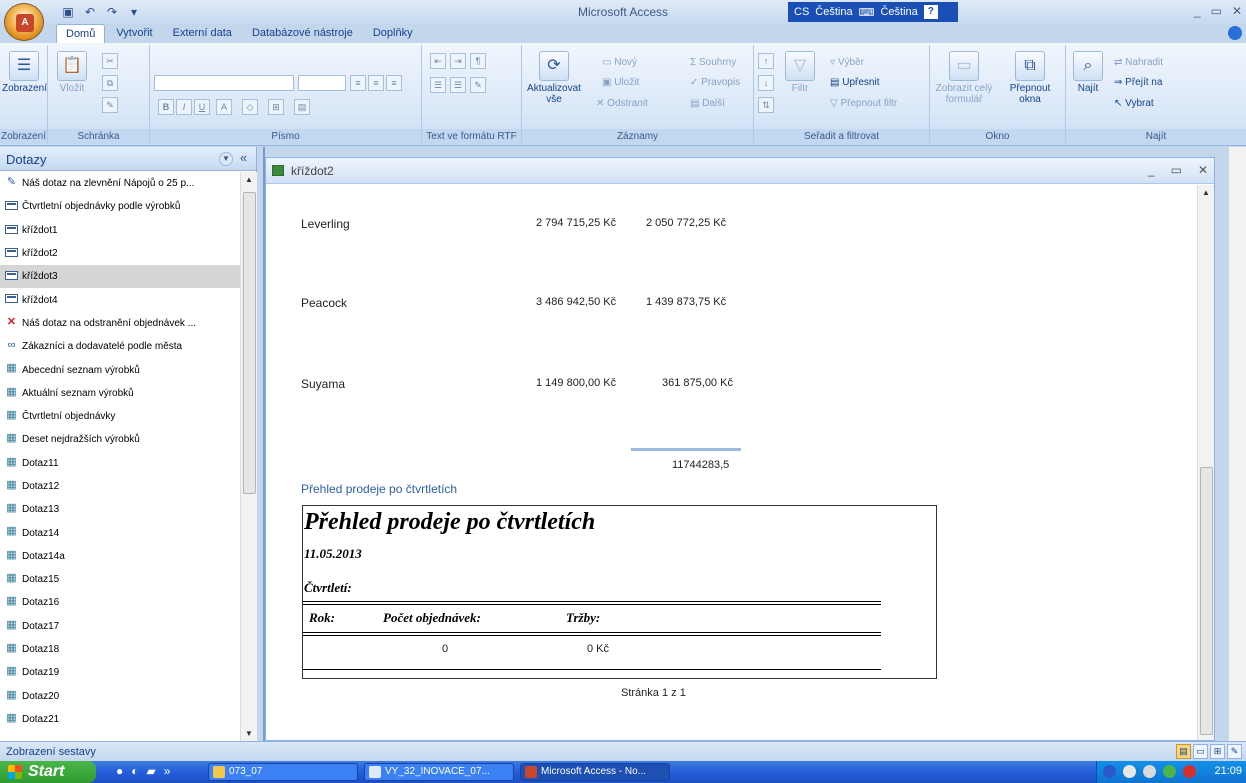 The height and width of the screenshot is (783, 1246). Describe the element at coordinates (167, 771) in the screenshot. I see `more-quick-launch-icon: »` at that location.